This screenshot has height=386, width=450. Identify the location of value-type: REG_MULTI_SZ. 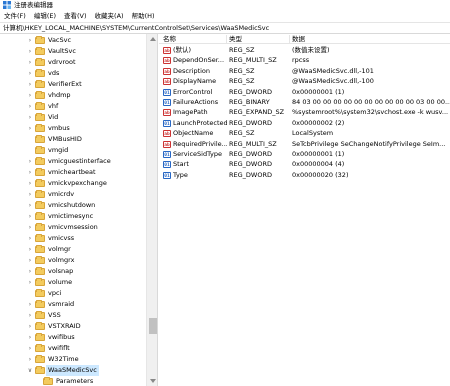
(253, 60).